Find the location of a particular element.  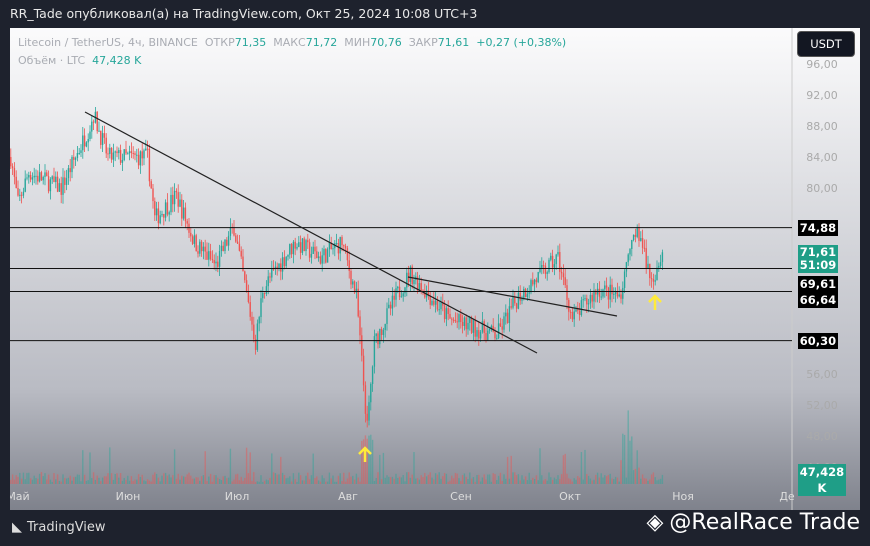

currency-button: USDT is located at coordinates (826, 44).